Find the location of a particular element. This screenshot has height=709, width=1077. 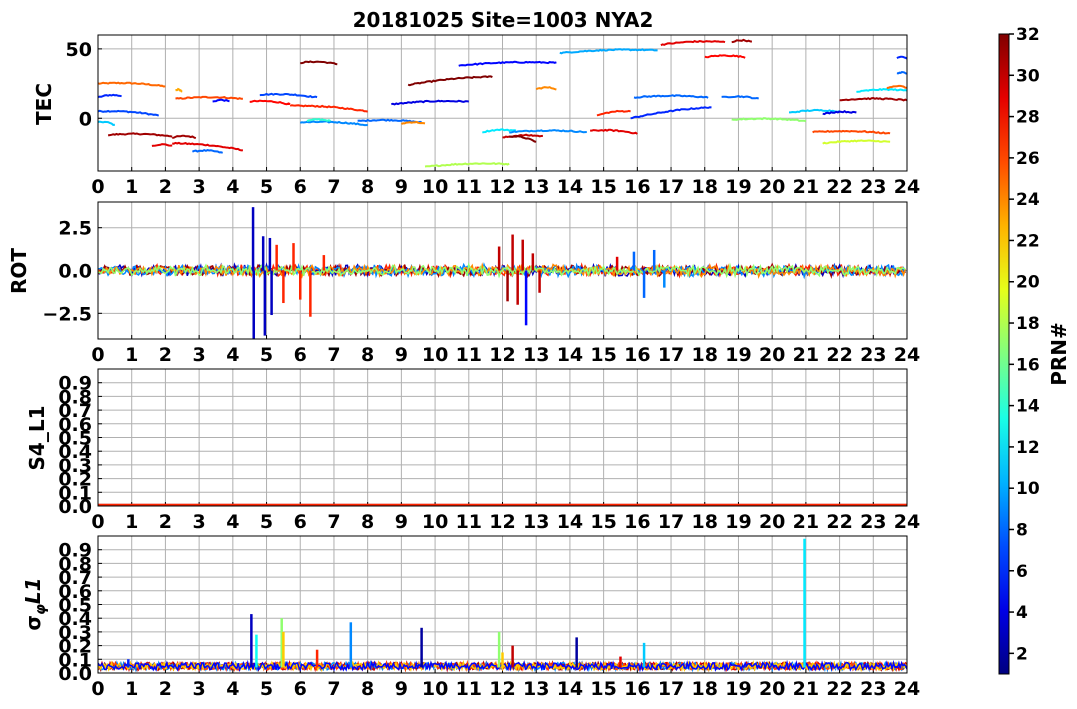

colorbar-tick-label: 14 is located at coordinates (1028, 407).